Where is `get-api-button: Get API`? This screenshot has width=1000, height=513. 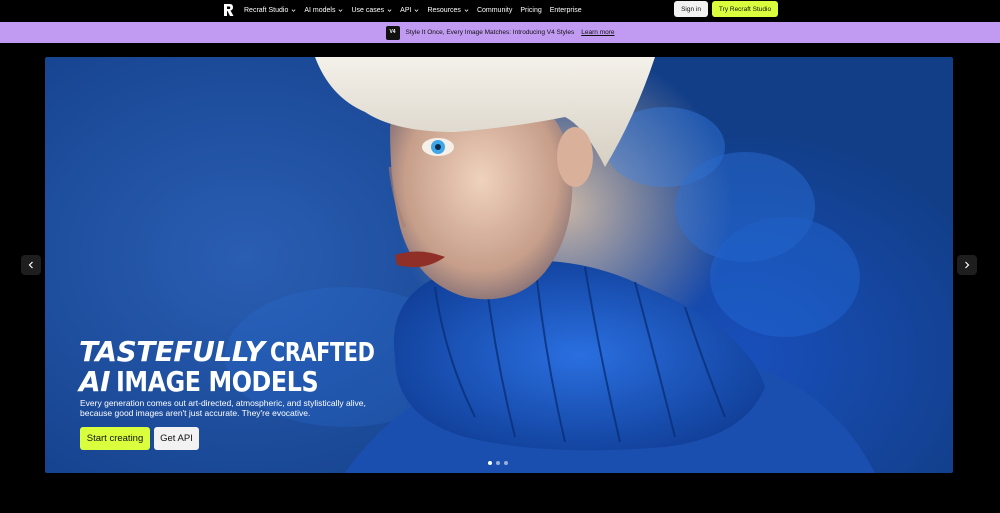 get-api-button: Get API is located at coordinates (176, 438).